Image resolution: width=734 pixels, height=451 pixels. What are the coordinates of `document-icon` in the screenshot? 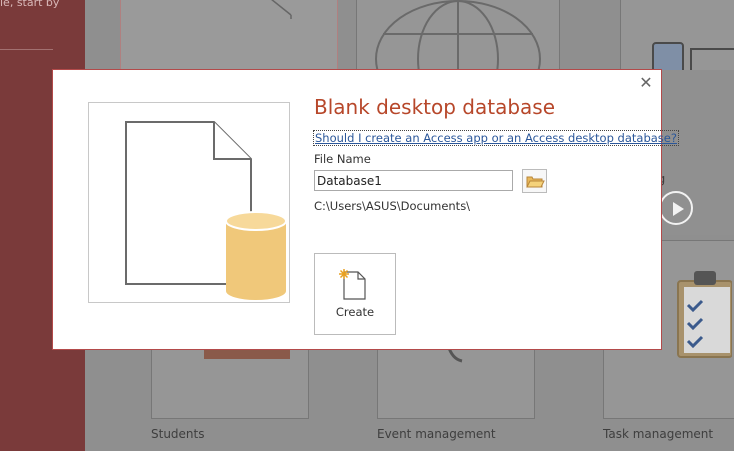 It's located at (281, 9).